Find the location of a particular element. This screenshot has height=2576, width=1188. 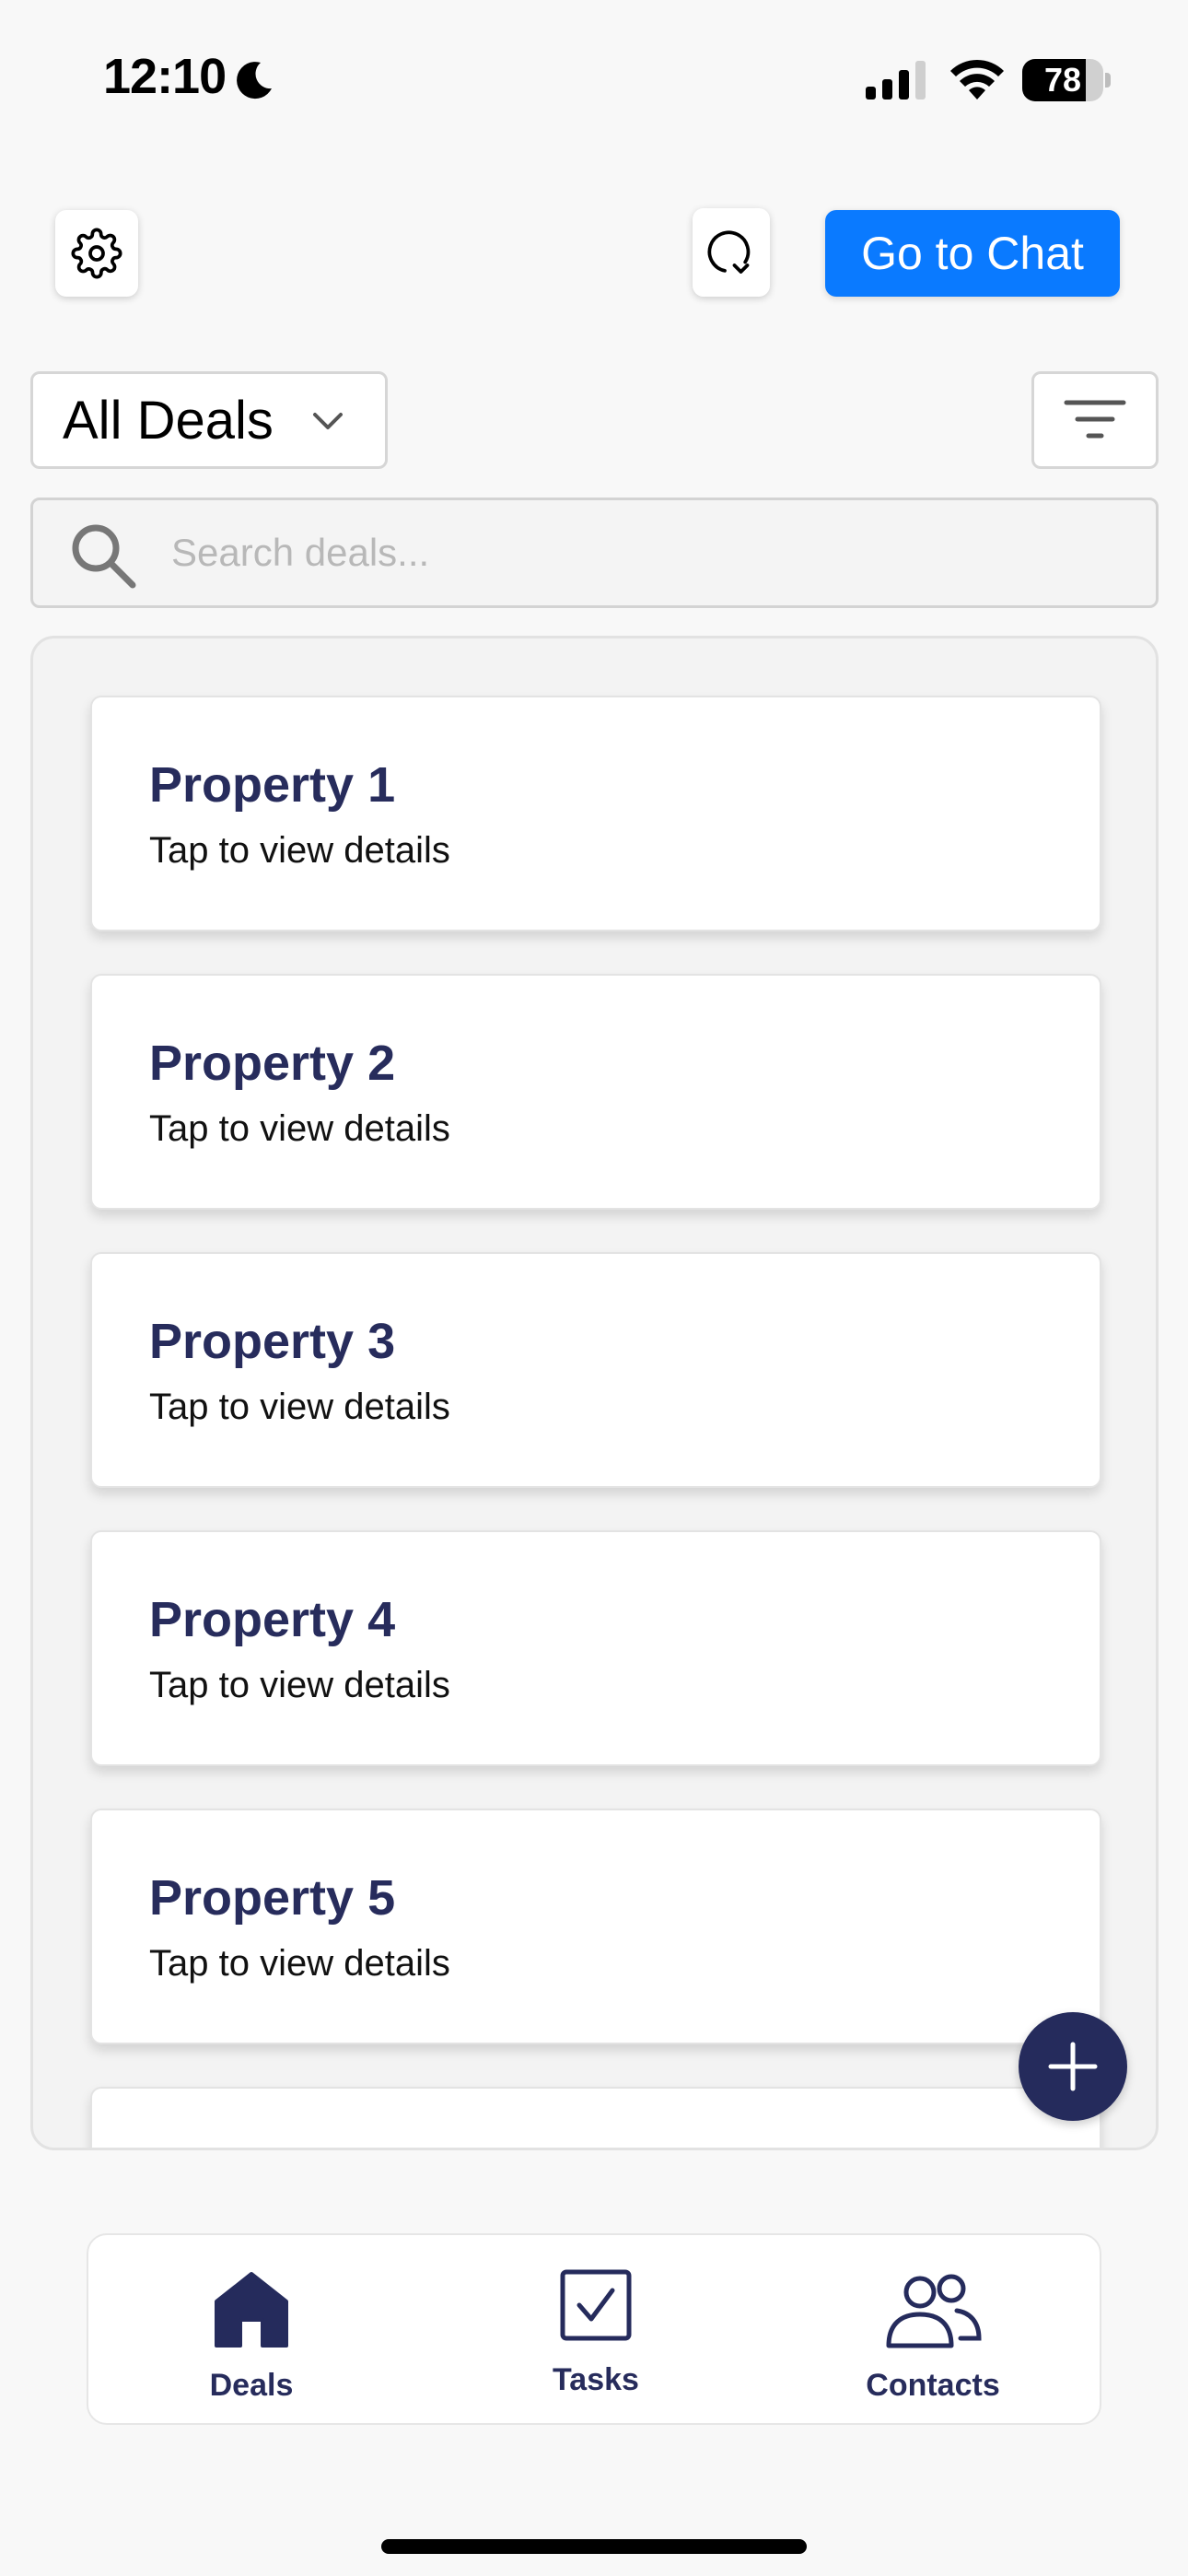

battery-indicator: 78 is located at coordinates (1066, 80).